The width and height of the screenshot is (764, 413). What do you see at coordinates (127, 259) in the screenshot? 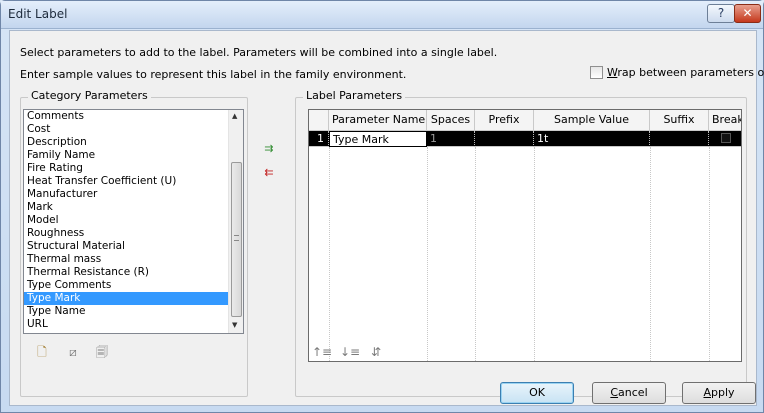
I see `list-item: Thermal mass` at bounding box center [127, 259].